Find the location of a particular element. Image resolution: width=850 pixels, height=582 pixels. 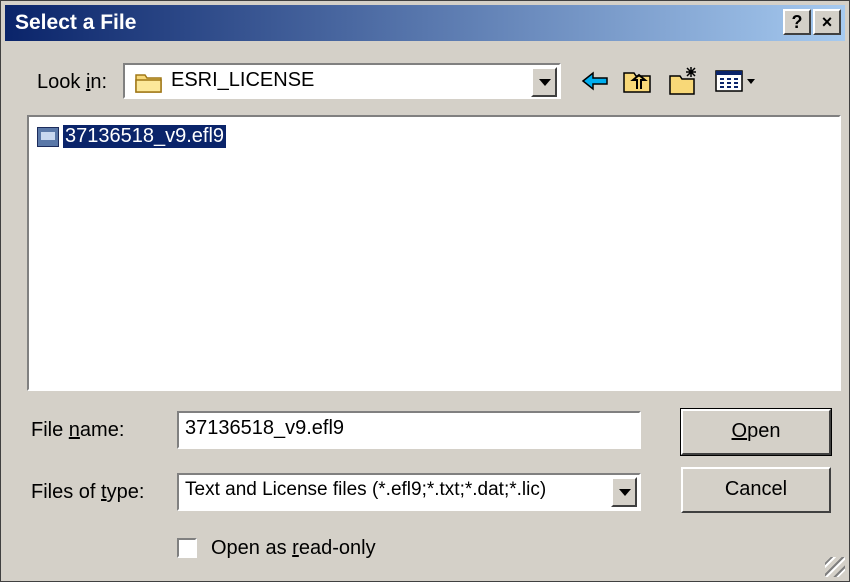

look-in-value: ESRI_LICENSE is located at coordinates (243, 80).